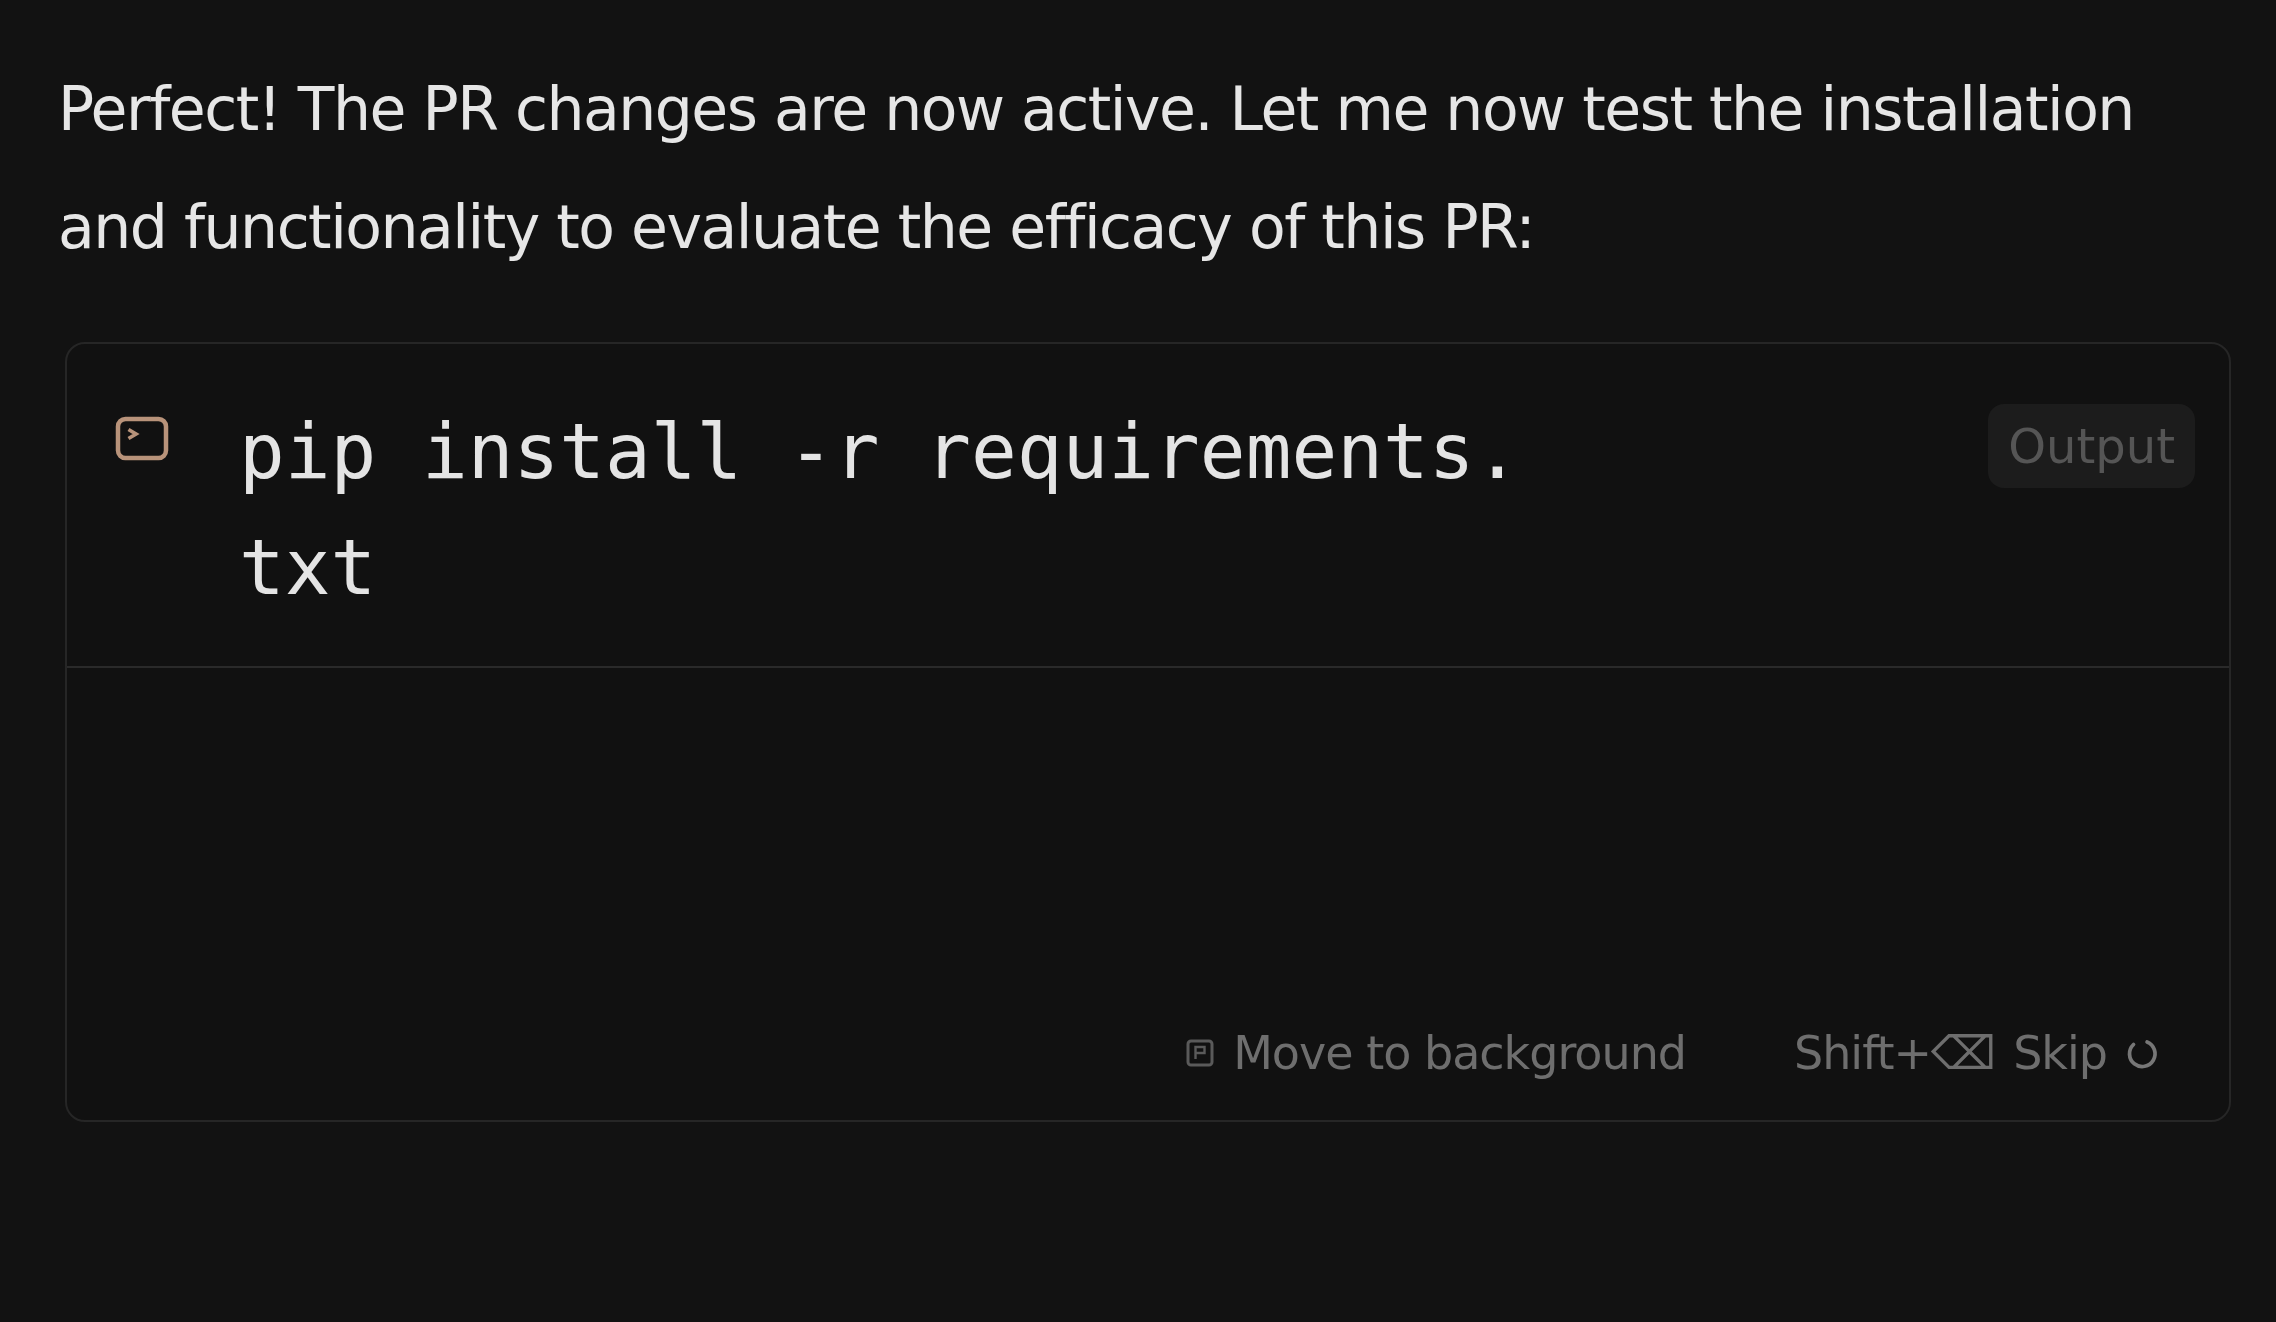 This screenshot has height=1322, width=2276. Describe the element at coordinates (1895, 1053) in the screenshot. I see `shortcut-text: Shift+⌫` at that location.